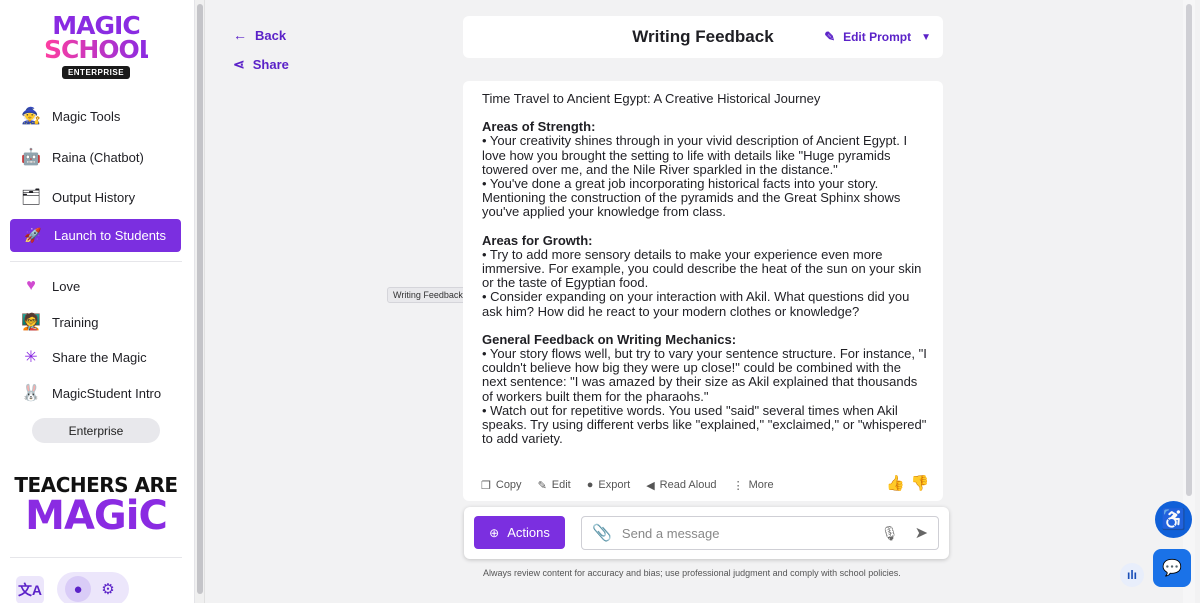 Image resolution: width=1200 pixels, height=603 pixels. Describe the element at coordinates (66, 286) in the screenshot. I see `sidebar-item-label: Love` at that location.